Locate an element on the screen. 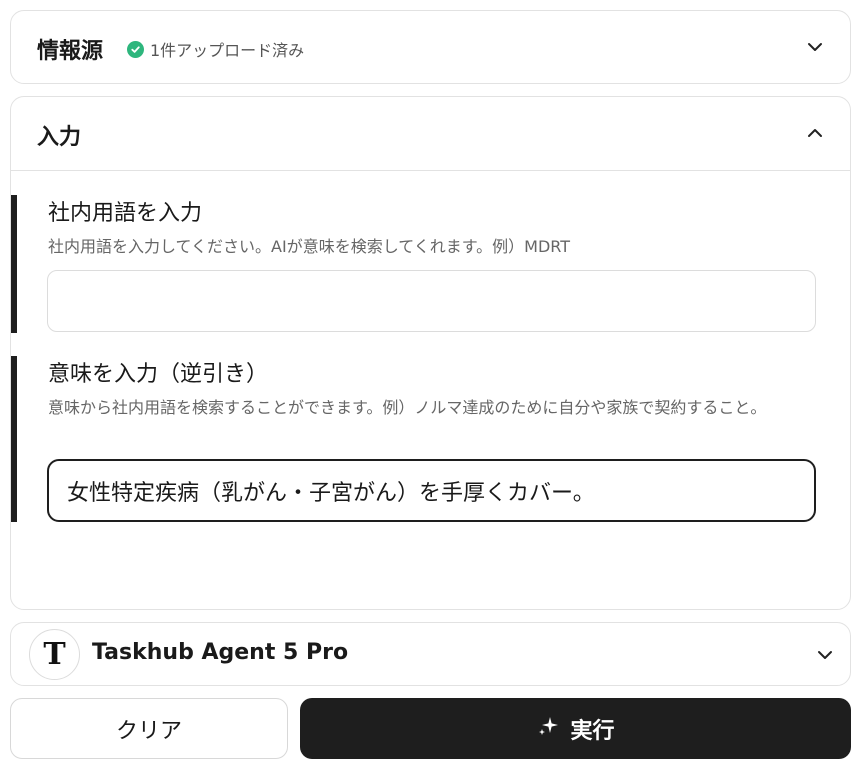 This screenshot has height=775, width=862. term-field-description: 社内用語を入力してください。AIが意味を検索してくれます。例）MDRT is located at coordinates (309, 246).